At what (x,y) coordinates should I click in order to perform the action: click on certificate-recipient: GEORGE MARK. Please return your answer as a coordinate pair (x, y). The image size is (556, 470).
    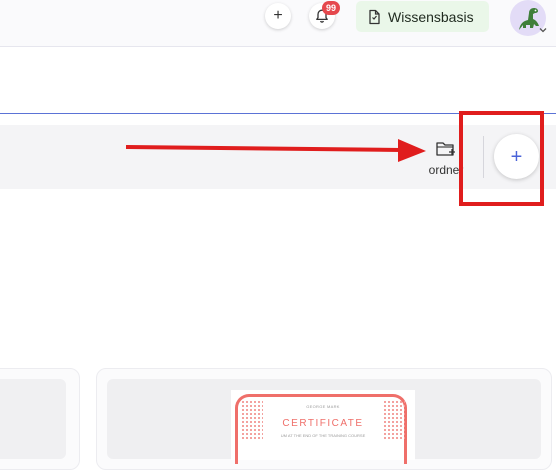
    Looking at the image, I should click on (323, 406).